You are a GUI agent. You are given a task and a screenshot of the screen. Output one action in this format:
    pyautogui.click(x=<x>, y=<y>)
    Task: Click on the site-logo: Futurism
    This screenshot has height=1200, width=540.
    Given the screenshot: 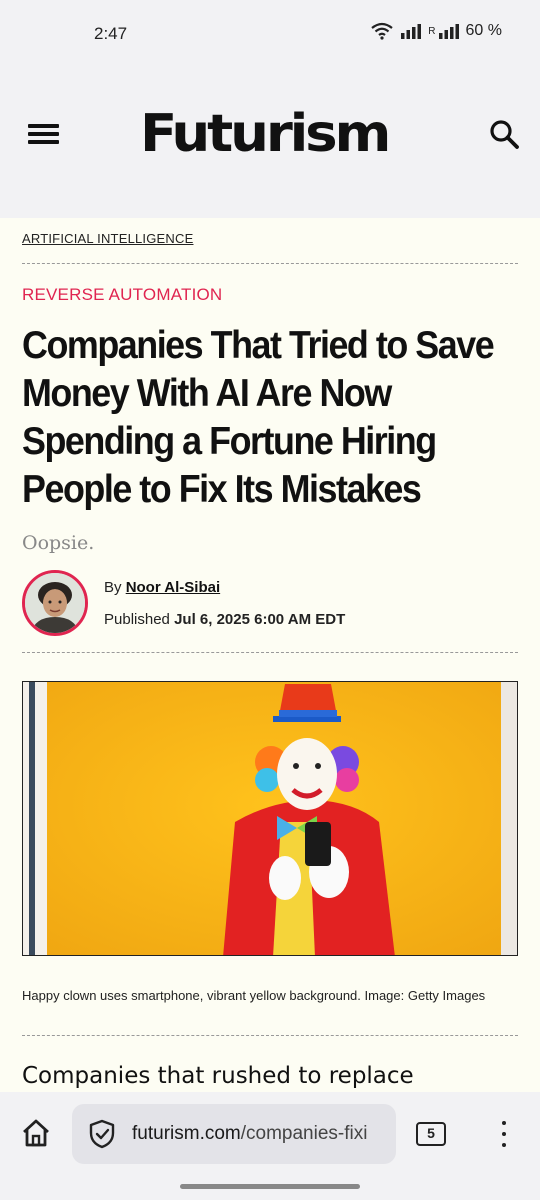 What is the action you would take?
    pyautogui.click(x=265, y=134)
    